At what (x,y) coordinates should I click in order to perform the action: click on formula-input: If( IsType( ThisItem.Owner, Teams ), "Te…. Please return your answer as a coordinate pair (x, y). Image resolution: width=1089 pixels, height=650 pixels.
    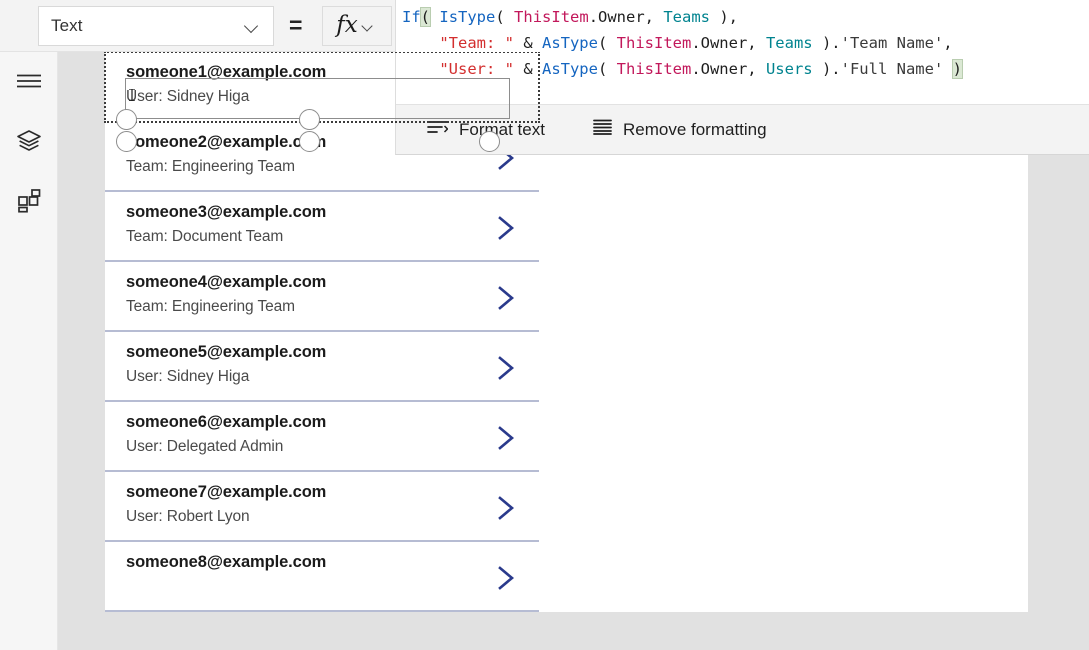
    Looking at the image, I should click on (745, 53).